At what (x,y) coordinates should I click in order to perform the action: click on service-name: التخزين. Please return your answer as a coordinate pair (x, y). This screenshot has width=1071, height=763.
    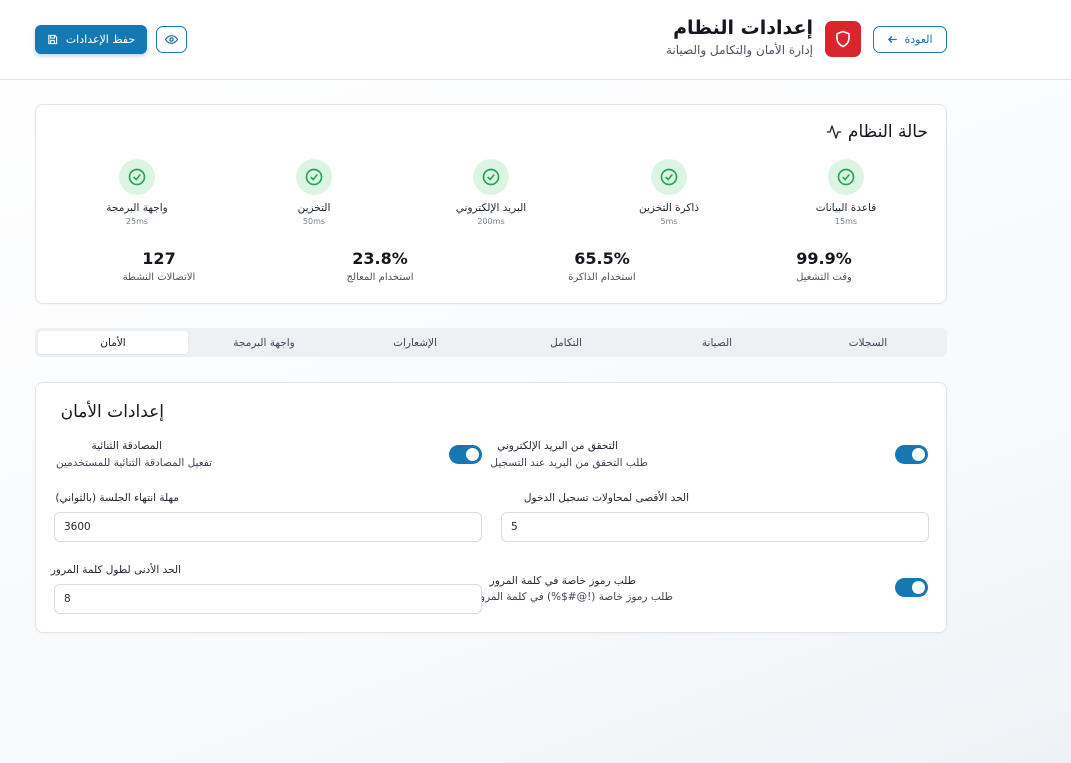
    Looking at the image, I should click on (314, 208).